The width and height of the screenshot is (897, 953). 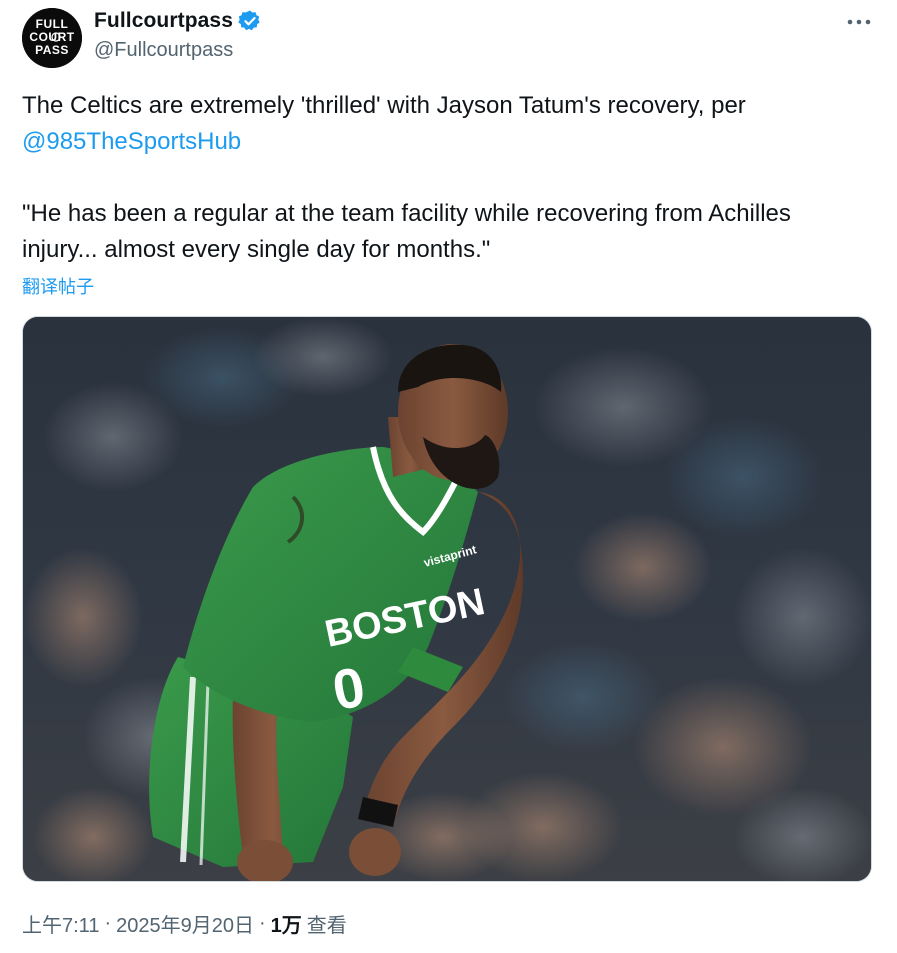 I want to click on tweet-meta: 上午7:11 · 2025年9月20日 · 1万 查看, so click(x=184, y=923).